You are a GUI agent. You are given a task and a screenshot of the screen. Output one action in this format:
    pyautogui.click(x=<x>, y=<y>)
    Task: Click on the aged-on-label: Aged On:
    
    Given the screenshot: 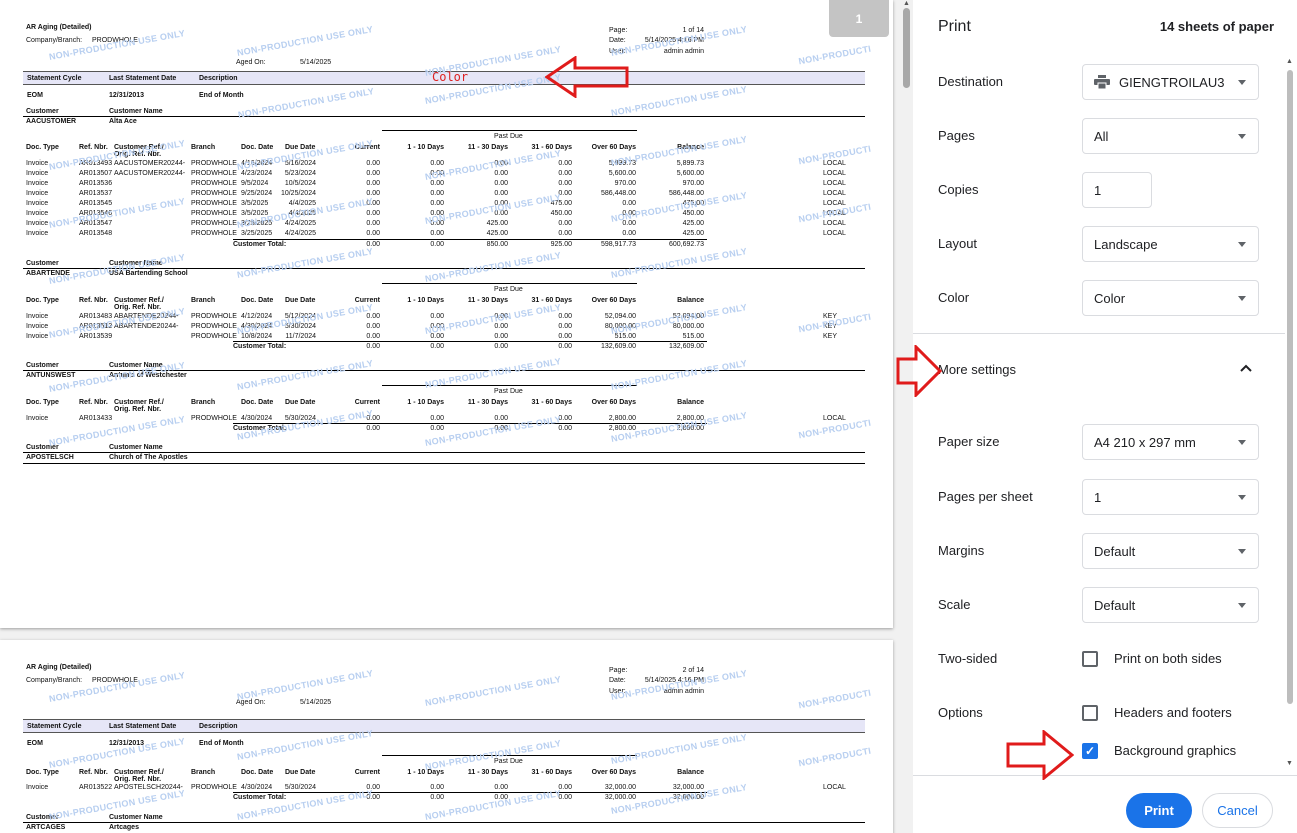 What is the action you would take?
    pyautogui.click(x=251, y=62)
    